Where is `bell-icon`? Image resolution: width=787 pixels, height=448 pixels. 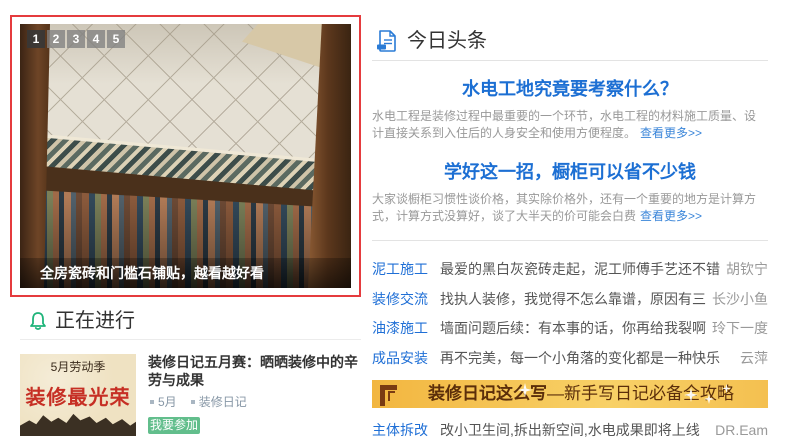 bell-icon is located at coordinates (38, 321).